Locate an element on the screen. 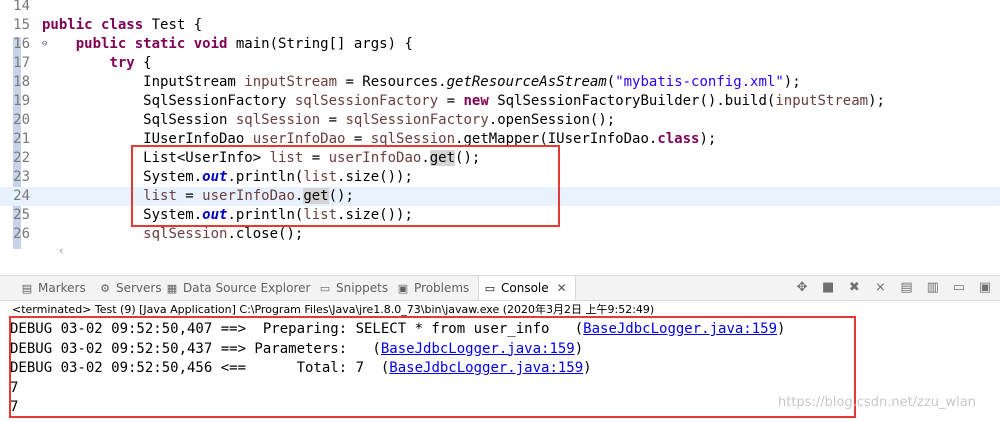 This screenshot has width=1000, height=422. remove-launch-icon: ✖ is located at coordinates (854, 288).